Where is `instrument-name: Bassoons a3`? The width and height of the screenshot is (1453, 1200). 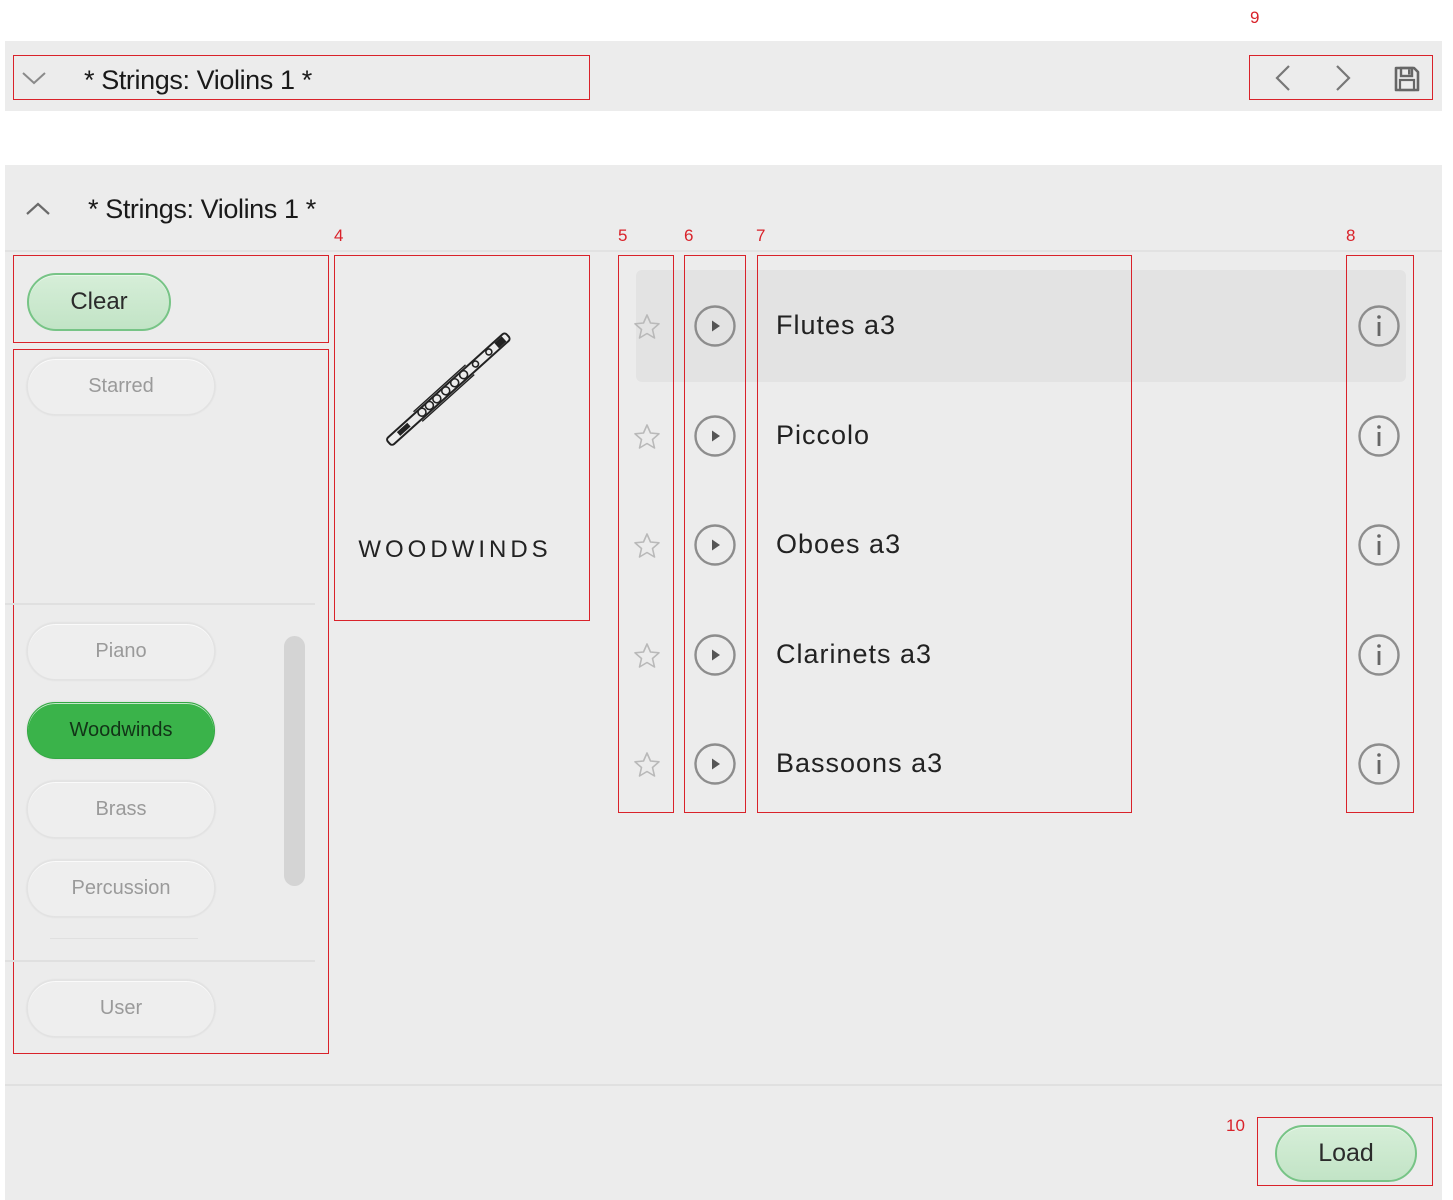
instrument-name: Bassoons a3 is located at coordinates (859, 763).